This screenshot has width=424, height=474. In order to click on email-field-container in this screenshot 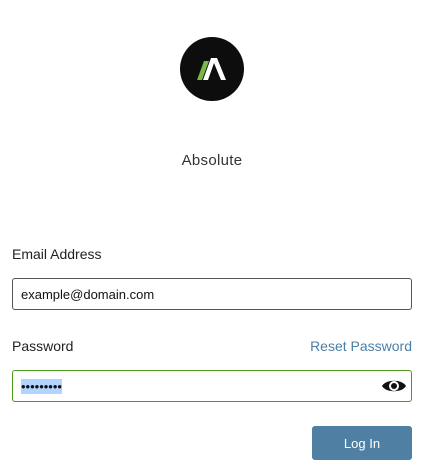, I will do `click(212, 294)`.